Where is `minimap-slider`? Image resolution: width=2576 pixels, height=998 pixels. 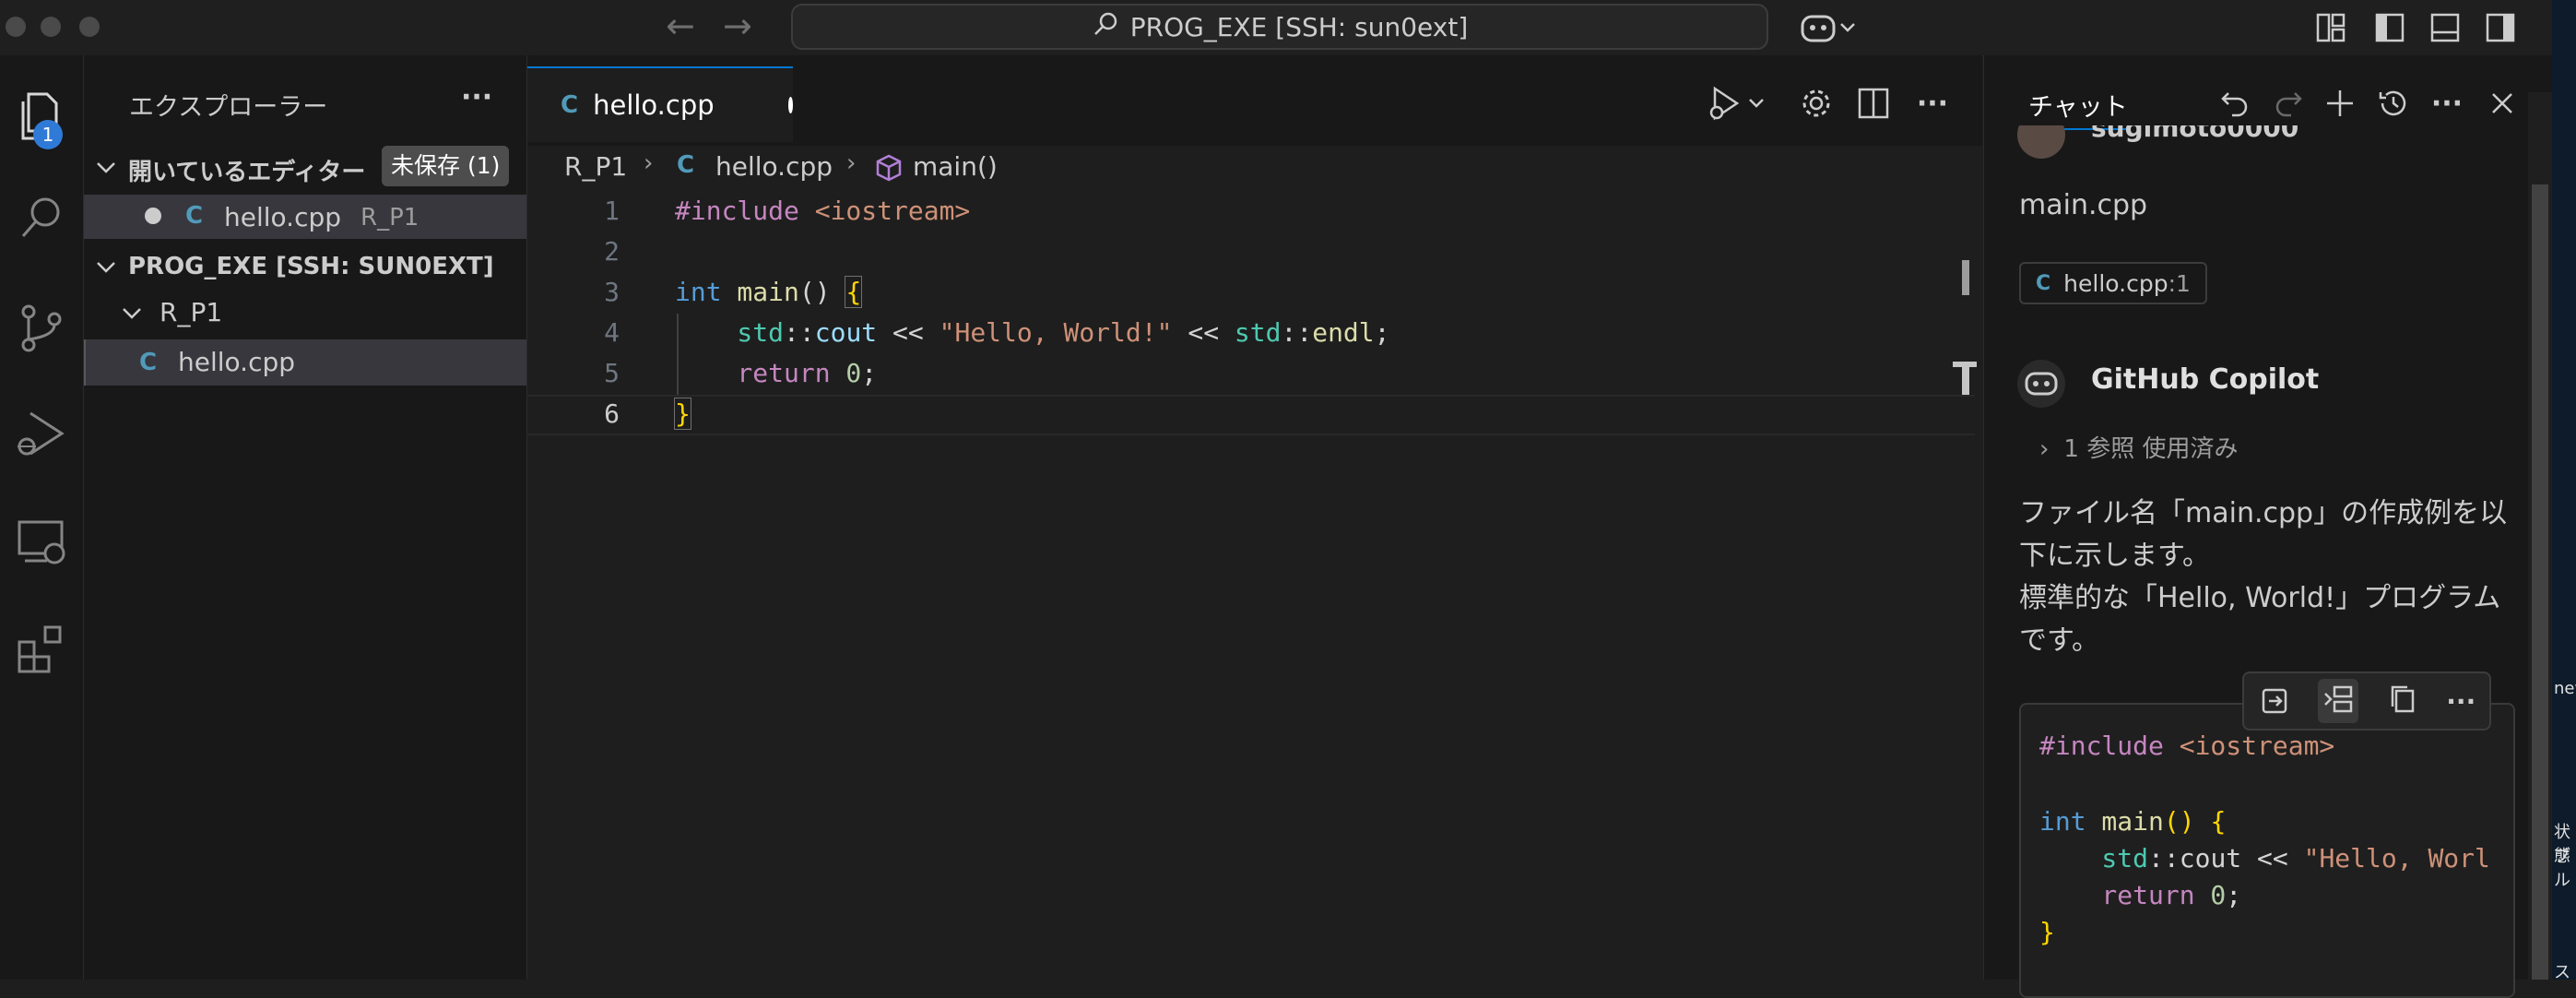
minimap-slider is located at coordinates (1965, 277).